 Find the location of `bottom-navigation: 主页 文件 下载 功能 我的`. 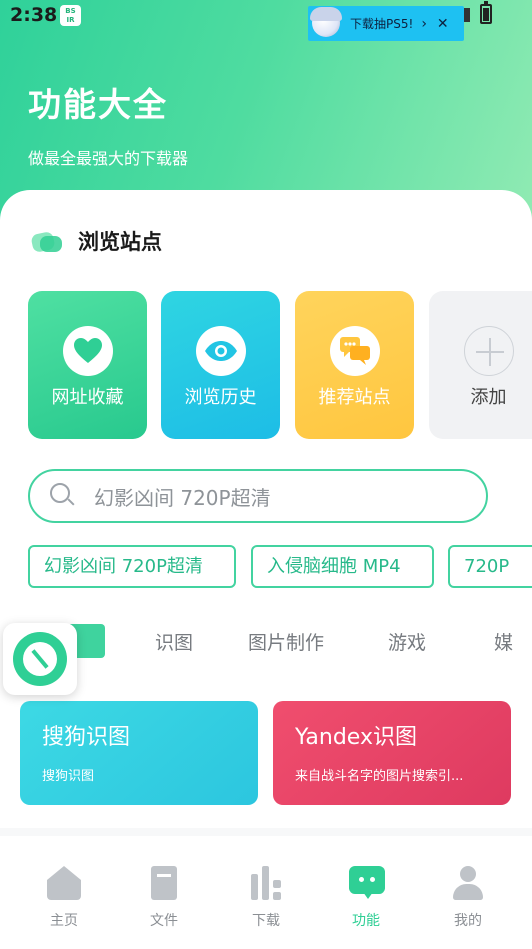

bottom-navigation: 主页 文件 下载 功能 我的 is located at coordinates (266, 892).